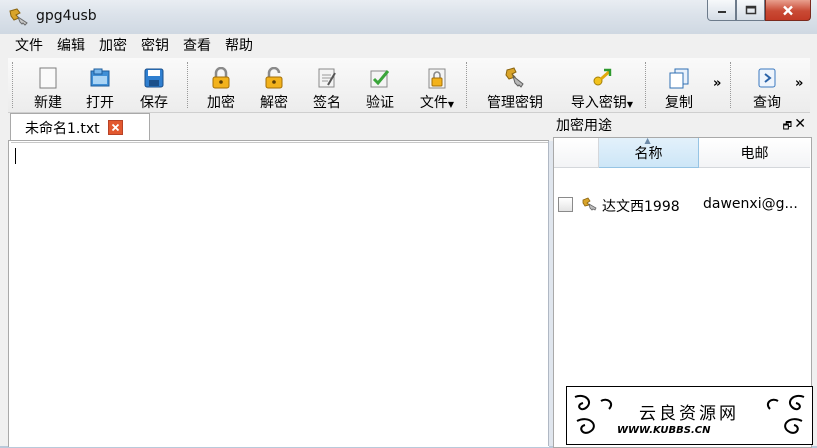 The width and height of the screenshot is (817, 448). I want to click on verify-button: 验证, so click(380, 85).